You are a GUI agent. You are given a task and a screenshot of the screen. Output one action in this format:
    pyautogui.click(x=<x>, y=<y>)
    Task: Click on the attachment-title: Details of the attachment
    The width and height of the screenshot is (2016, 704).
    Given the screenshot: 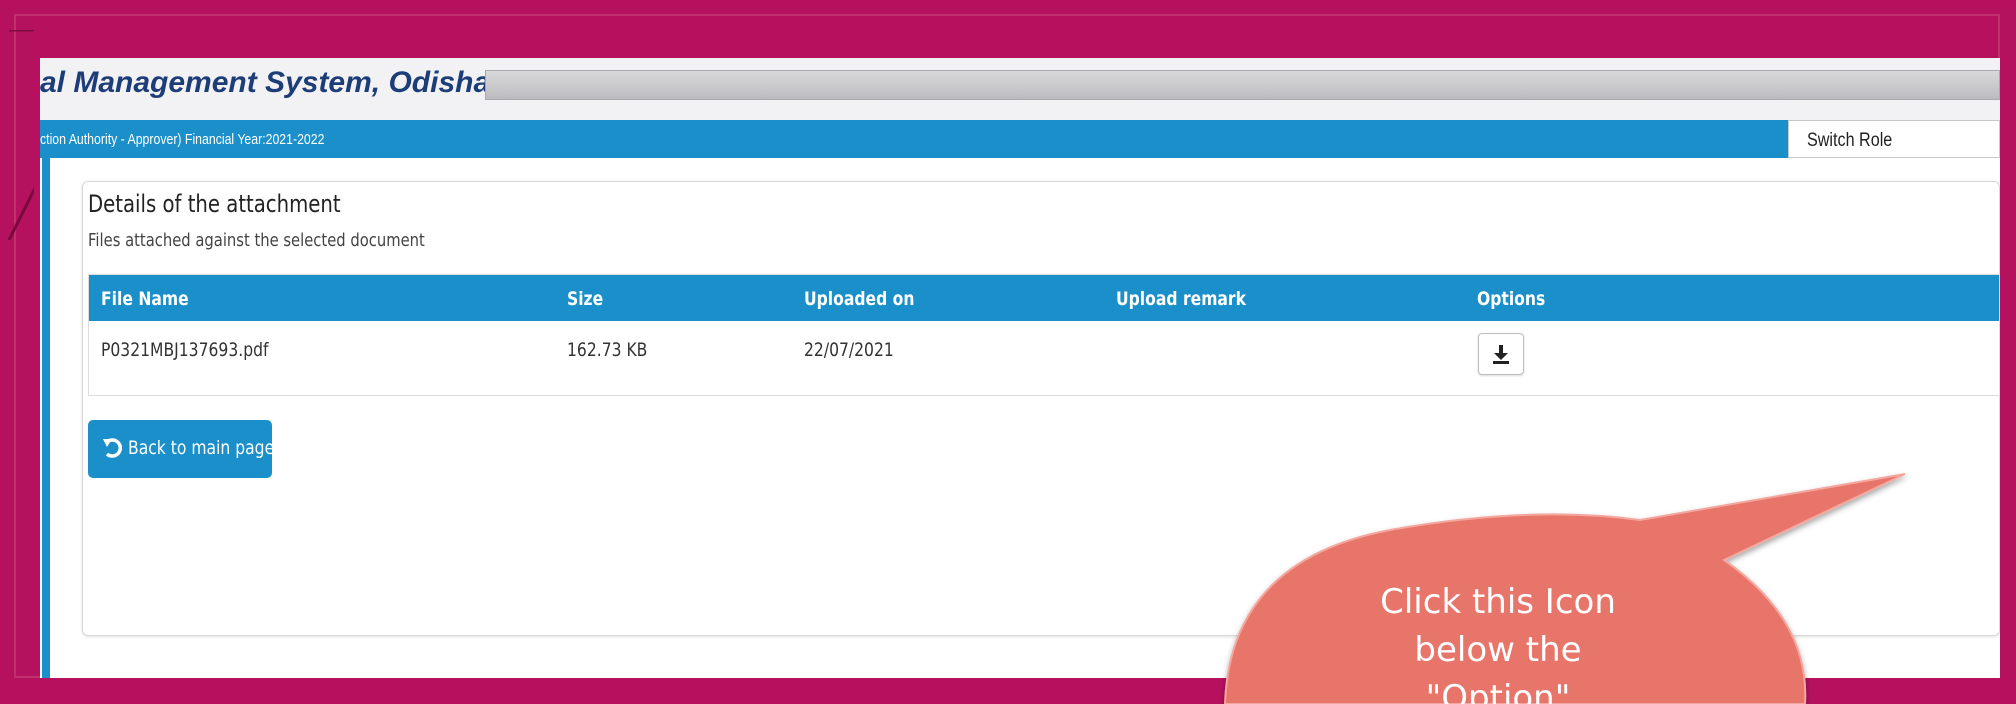 What is the action you would take?
    pyautogui.click(x=214, y=204)
    